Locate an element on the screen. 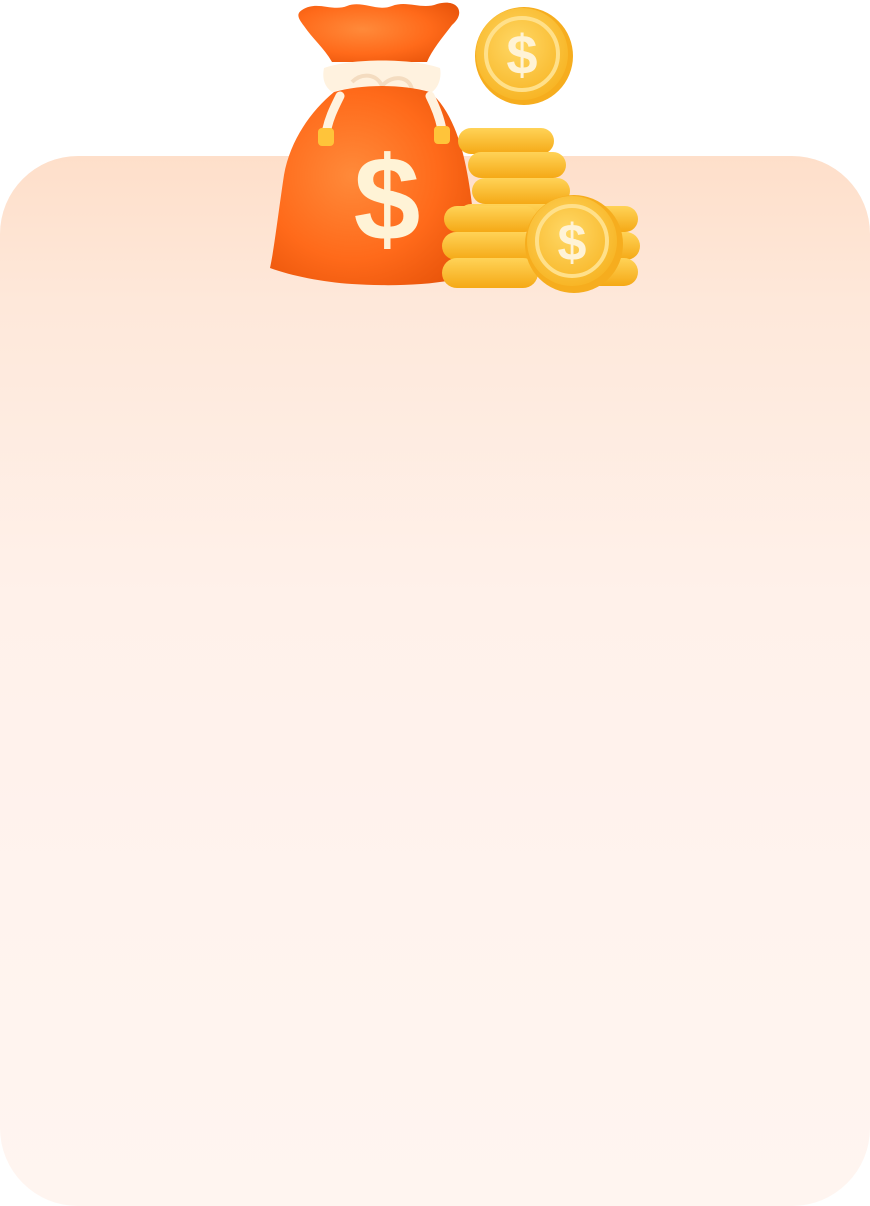 Image resolution: width=870 pixels, height=1206 pixels. floating-coin-icon: $ is located at coordinates (524, 56).